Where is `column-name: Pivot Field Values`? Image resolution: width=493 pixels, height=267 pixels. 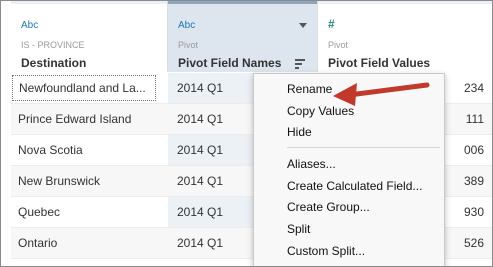 column-name: Pivot Field Values is located at coordinates (379, 63).